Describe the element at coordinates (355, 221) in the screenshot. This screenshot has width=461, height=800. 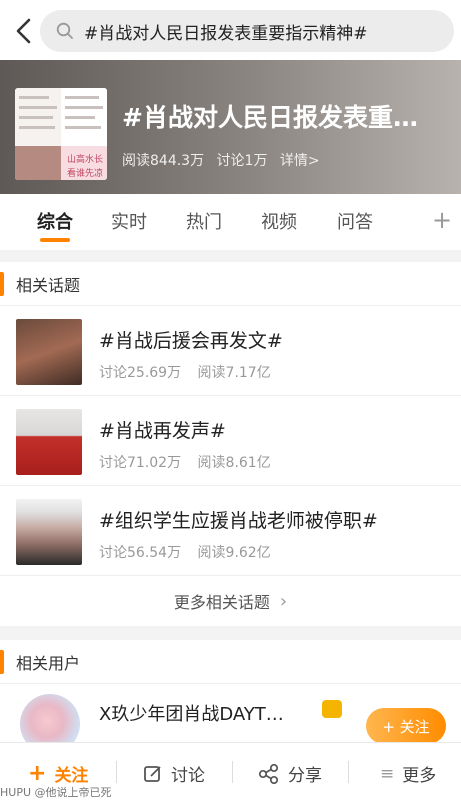
I see `tab-qa: 问答` at that location.